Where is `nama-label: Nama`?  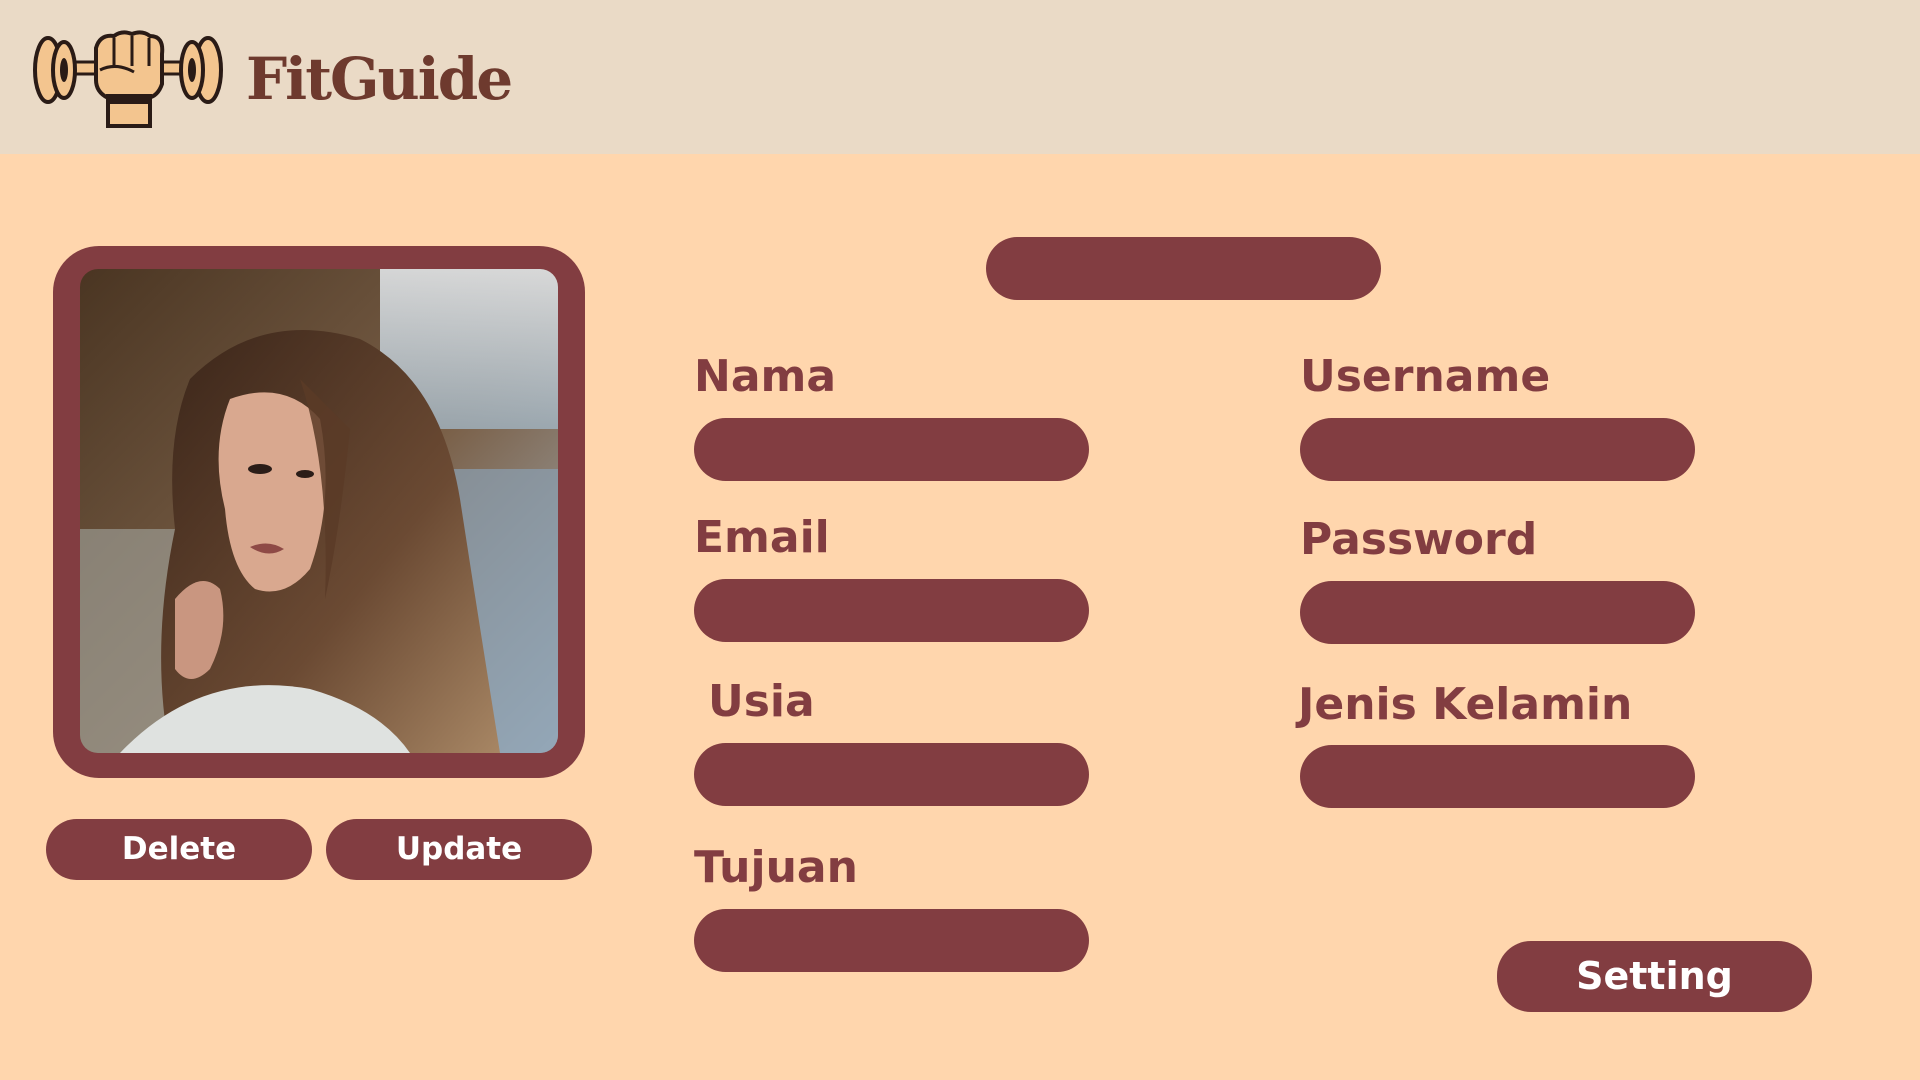 nama-label: Nama is located at coordinates (765, 376).